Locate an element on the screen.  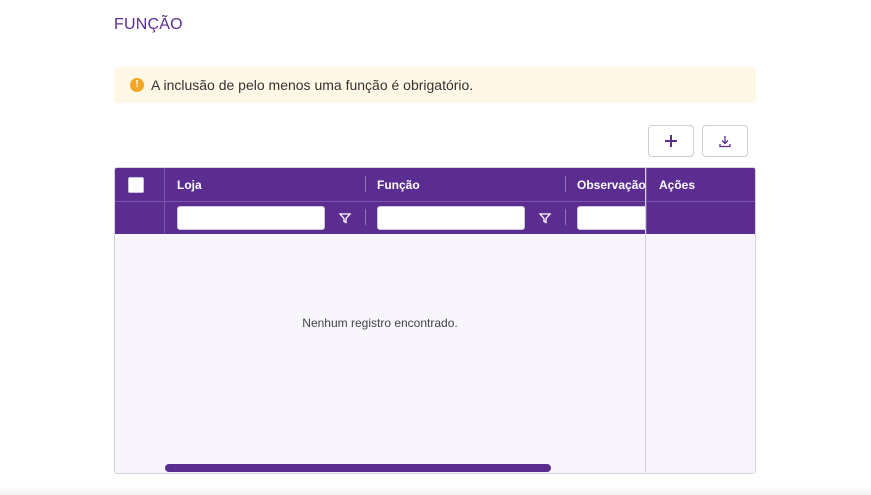
column-header-funcao: Função is located at coordinates (398, 185).